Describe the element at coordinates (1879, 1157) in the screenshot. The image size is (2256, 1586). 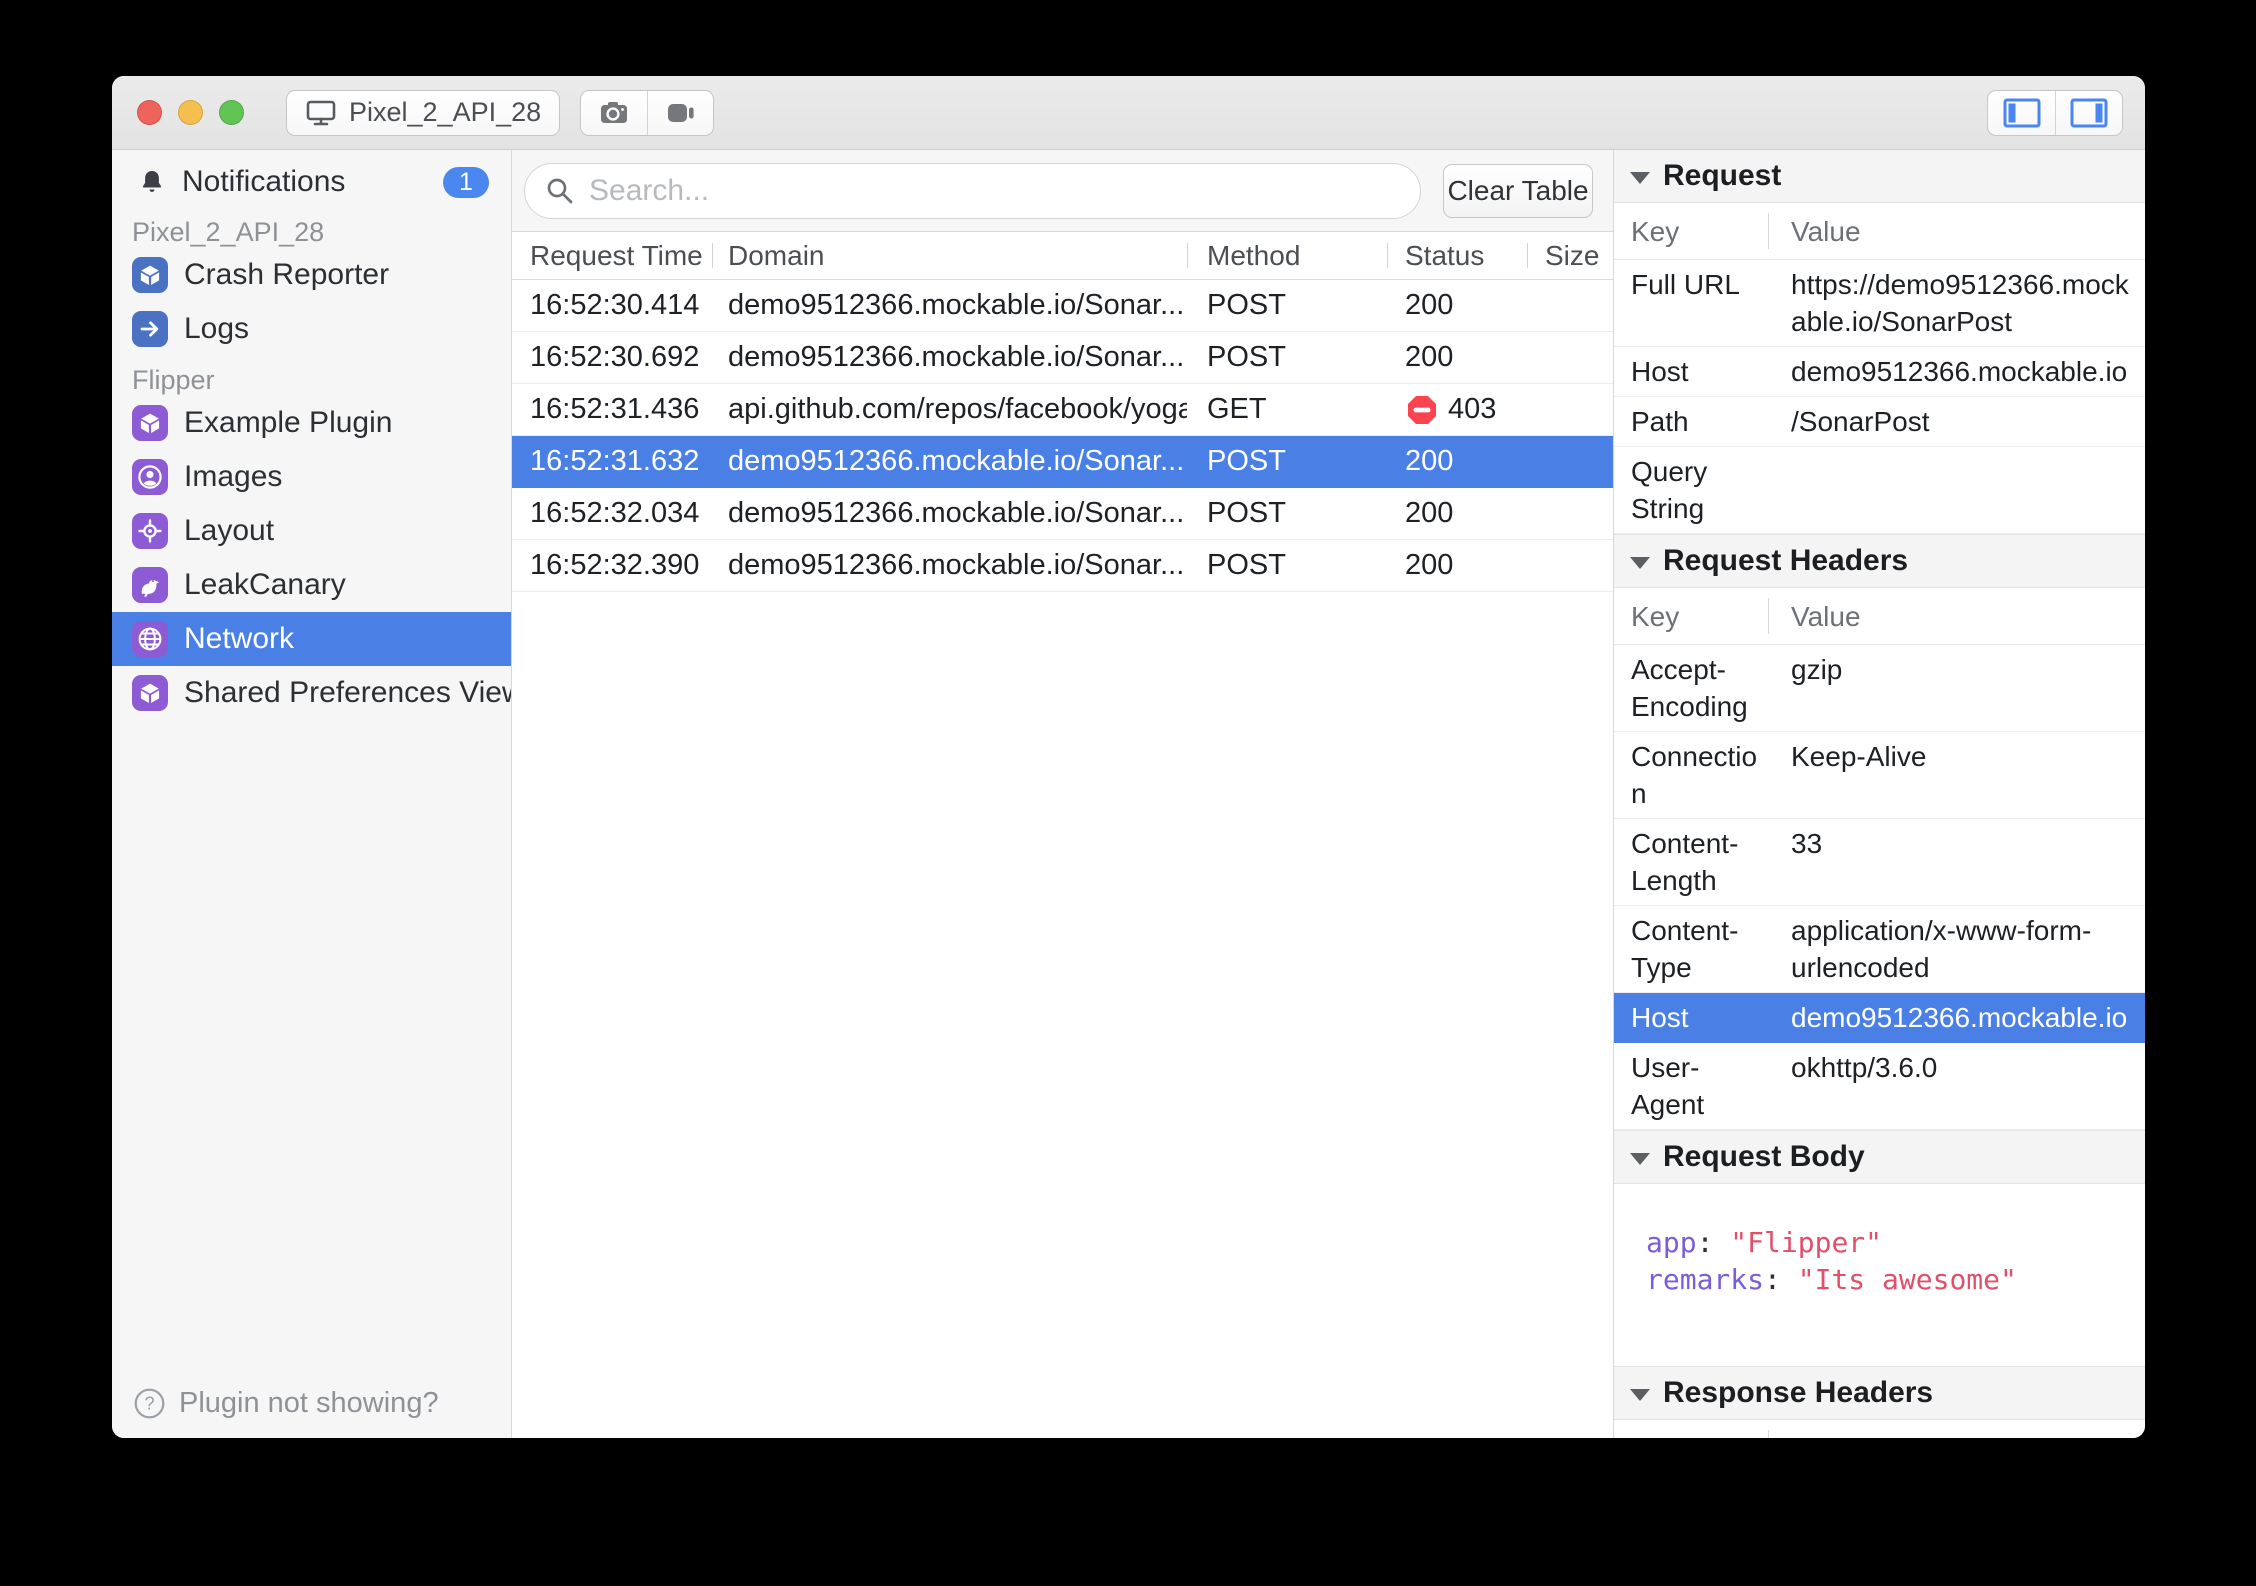
I see `section-header-request-body: Request Body` at that location.